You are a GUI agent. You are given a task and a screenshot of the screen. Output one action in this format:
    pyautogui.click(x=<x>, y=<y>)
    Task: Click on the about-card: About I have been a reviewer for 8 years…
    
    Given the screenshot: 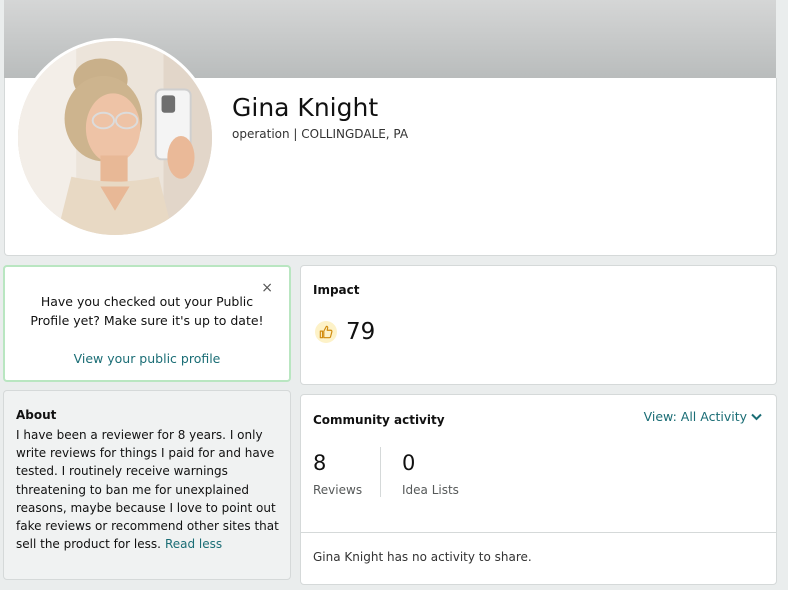 What is the action you would take?
    pyautogui.click(x=147, y=485)
    